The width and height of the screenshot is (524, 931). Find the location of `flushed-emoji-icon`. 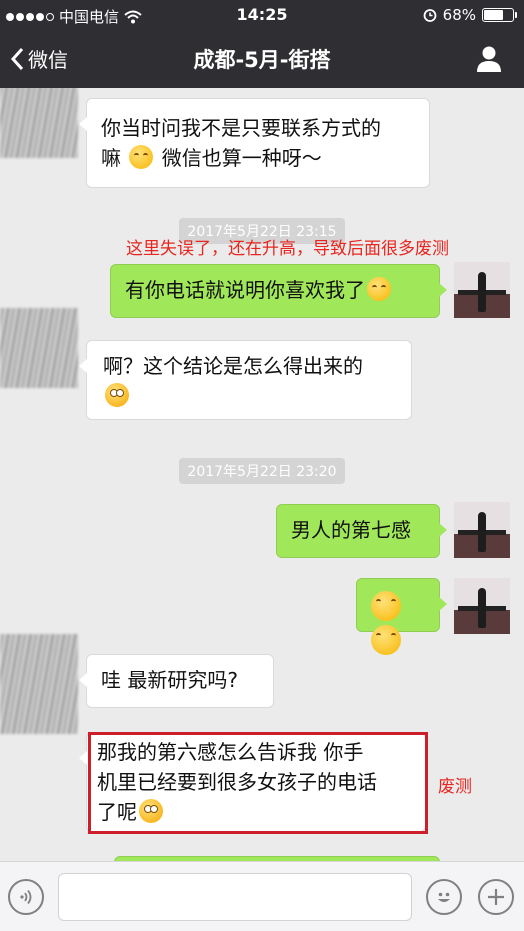

flushed-emoji-icon is located at coordinates (117, 395).